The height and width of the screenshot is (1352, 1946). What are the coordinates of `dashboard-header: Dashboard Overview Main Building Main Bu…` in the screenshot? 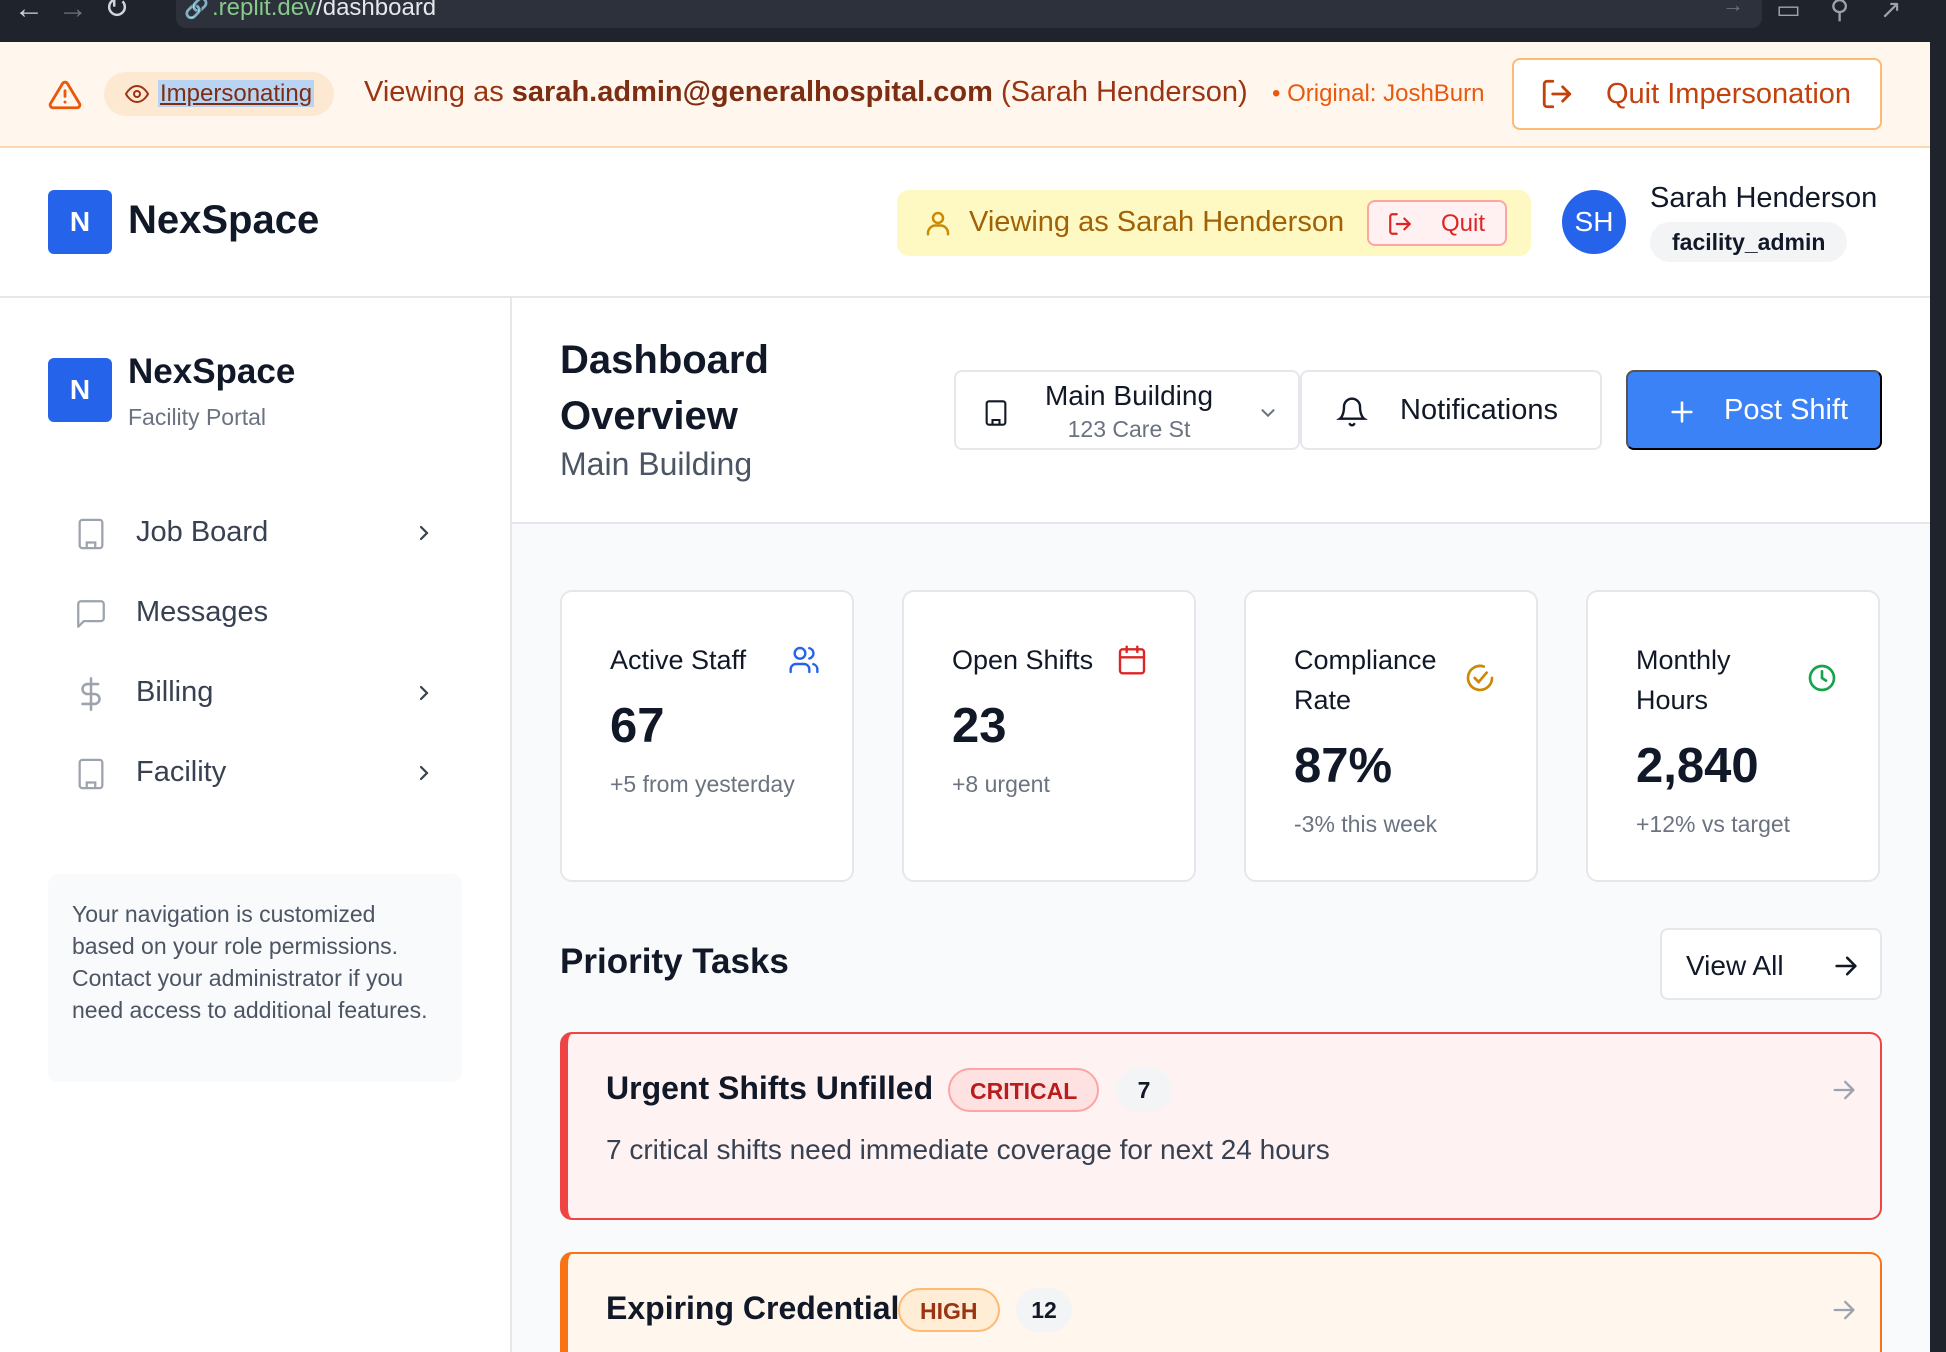 It's located at (1221, 411).